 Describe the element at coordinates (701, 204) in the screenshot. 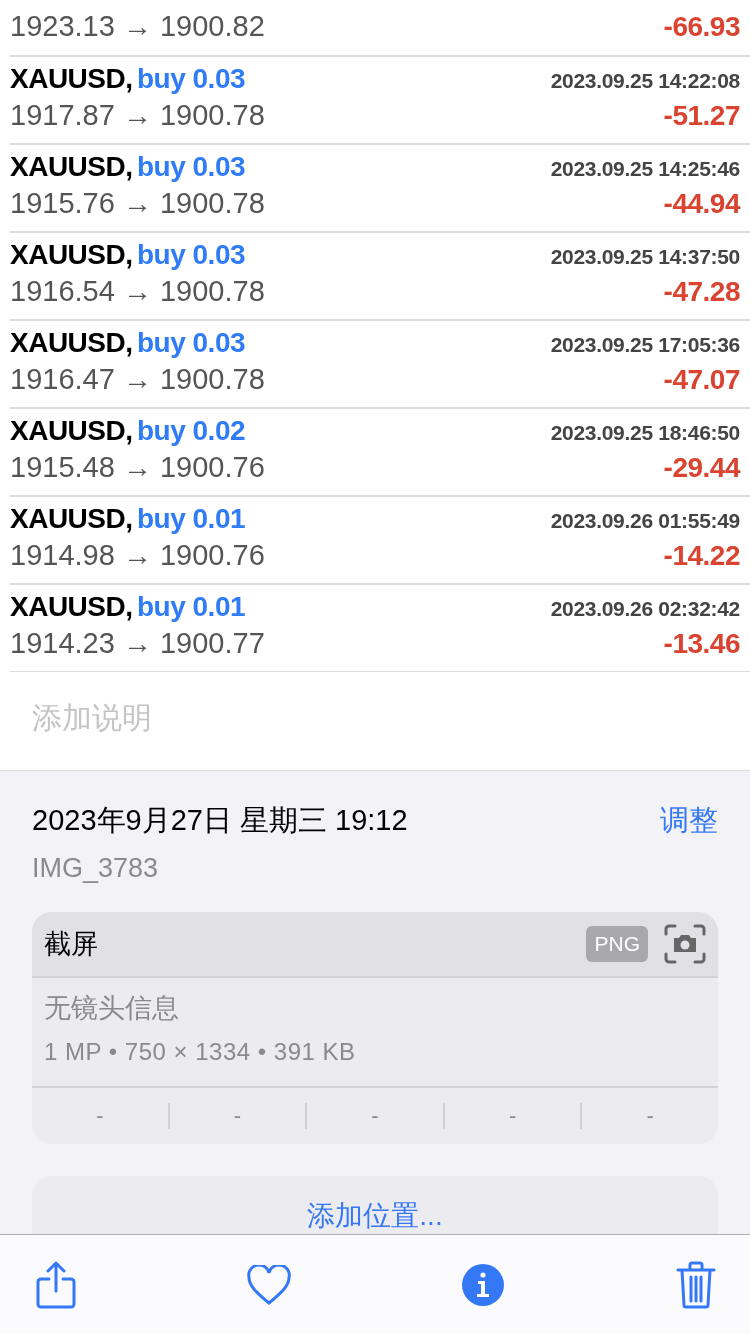

I see `trade-profit: -44.94` at that location.